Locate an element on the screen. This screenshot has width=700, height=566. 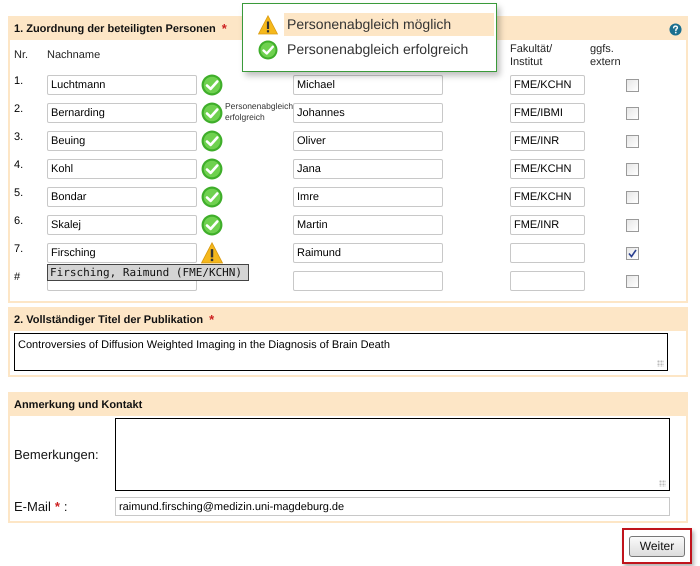
row-number: 3. is located at coordinates (19, 137).